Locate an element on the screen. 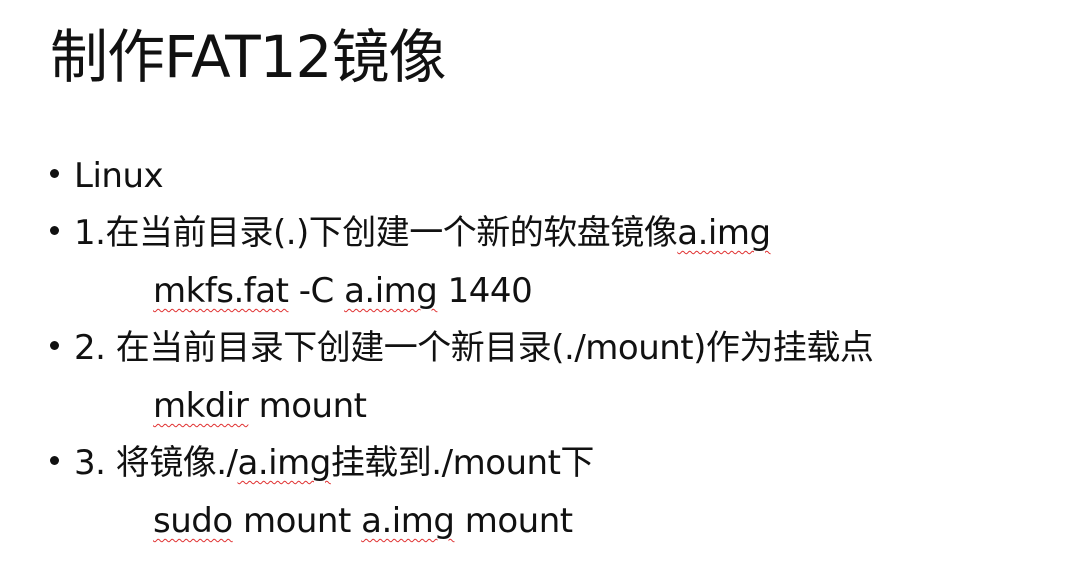  bullet-text: 2. 在当前目录下创建一个新目录(./mount)作为挂载点 is located at coordinates (474, 348).